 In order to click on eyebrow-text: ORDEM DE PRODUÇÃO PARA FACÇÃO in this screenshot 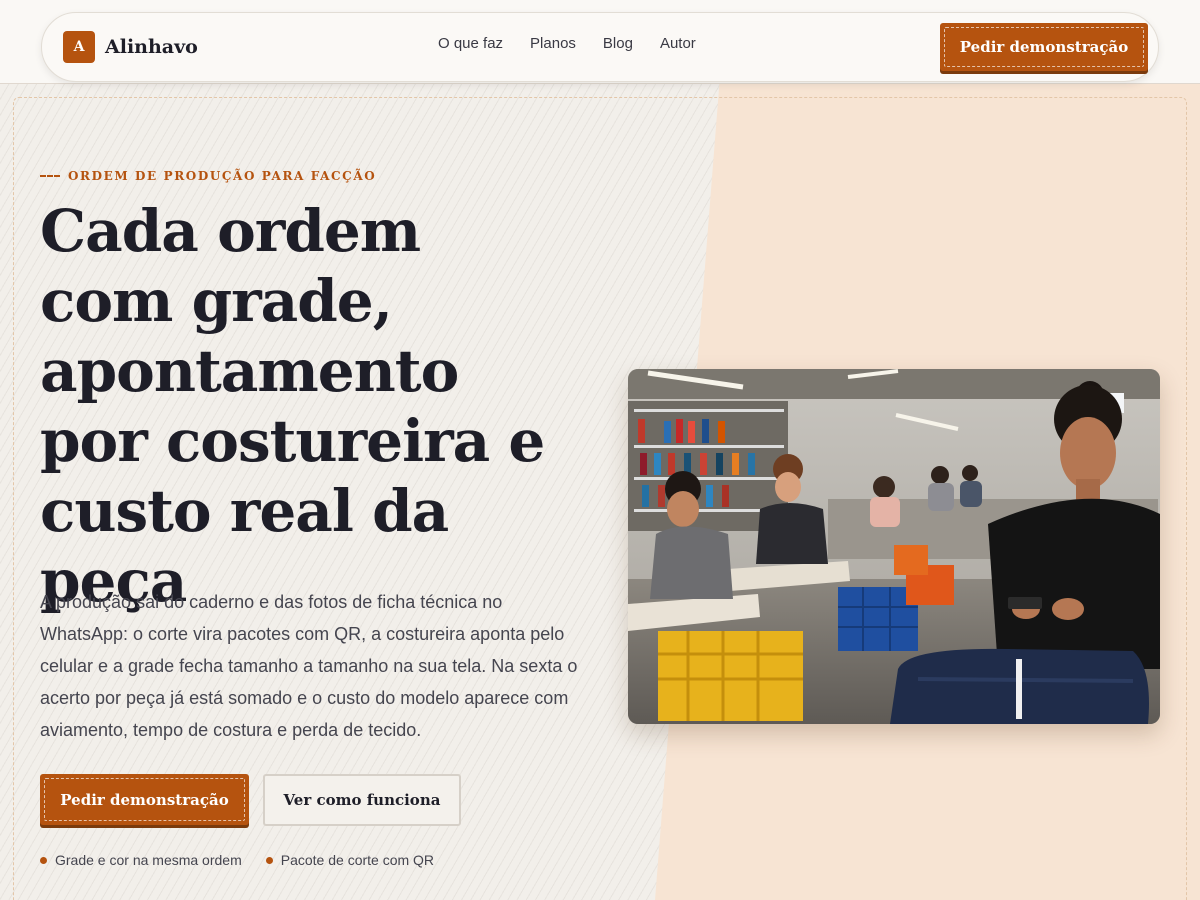, I will do `click(222, 176)`.